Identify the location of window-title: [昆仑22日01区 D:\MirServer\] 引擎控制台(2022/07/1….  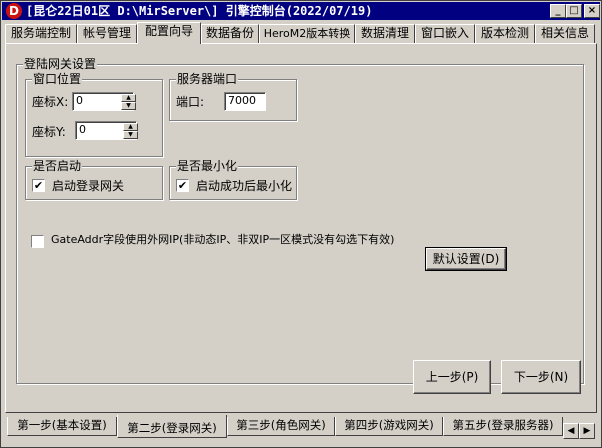
(199, 11).